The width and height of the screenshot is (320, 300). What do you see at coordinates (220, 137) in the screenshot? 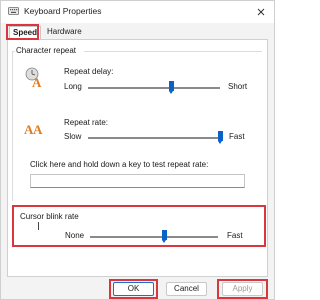
I see `repeat-rate-slider-thumb` at bounding box center [220, 137].